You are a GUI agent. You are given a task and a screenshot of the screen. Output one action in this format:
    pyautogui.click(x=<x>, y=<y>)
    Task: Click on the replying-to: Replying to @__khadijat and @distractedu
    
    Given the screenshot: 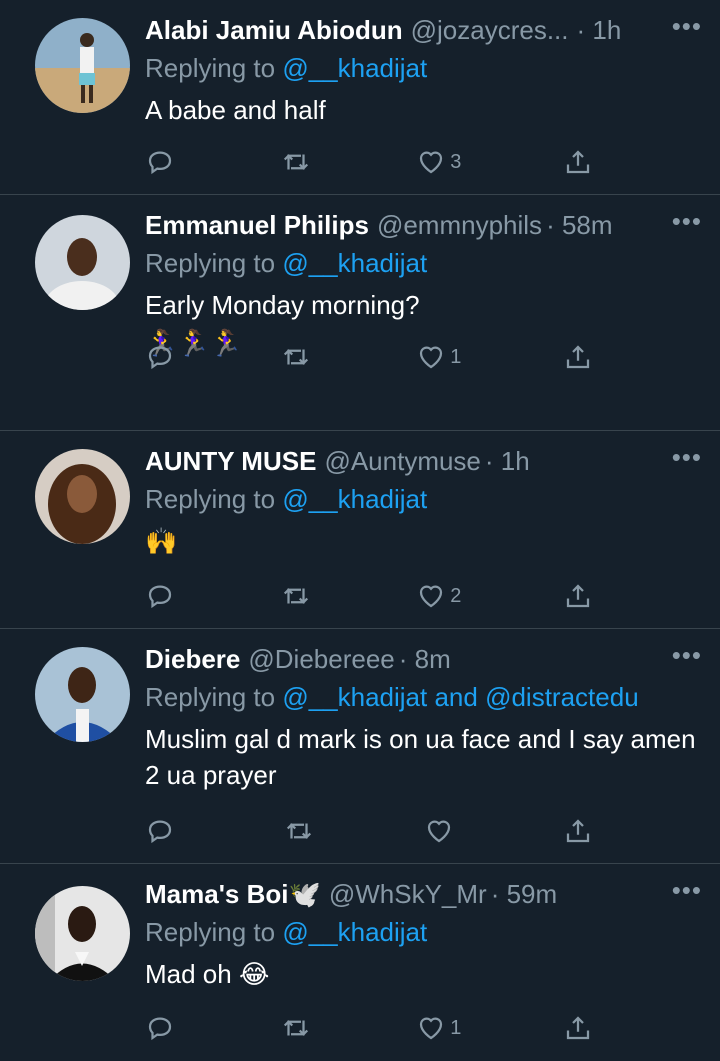 What is the action you would take?
    pyautogui.click(x=422, y=697)
    